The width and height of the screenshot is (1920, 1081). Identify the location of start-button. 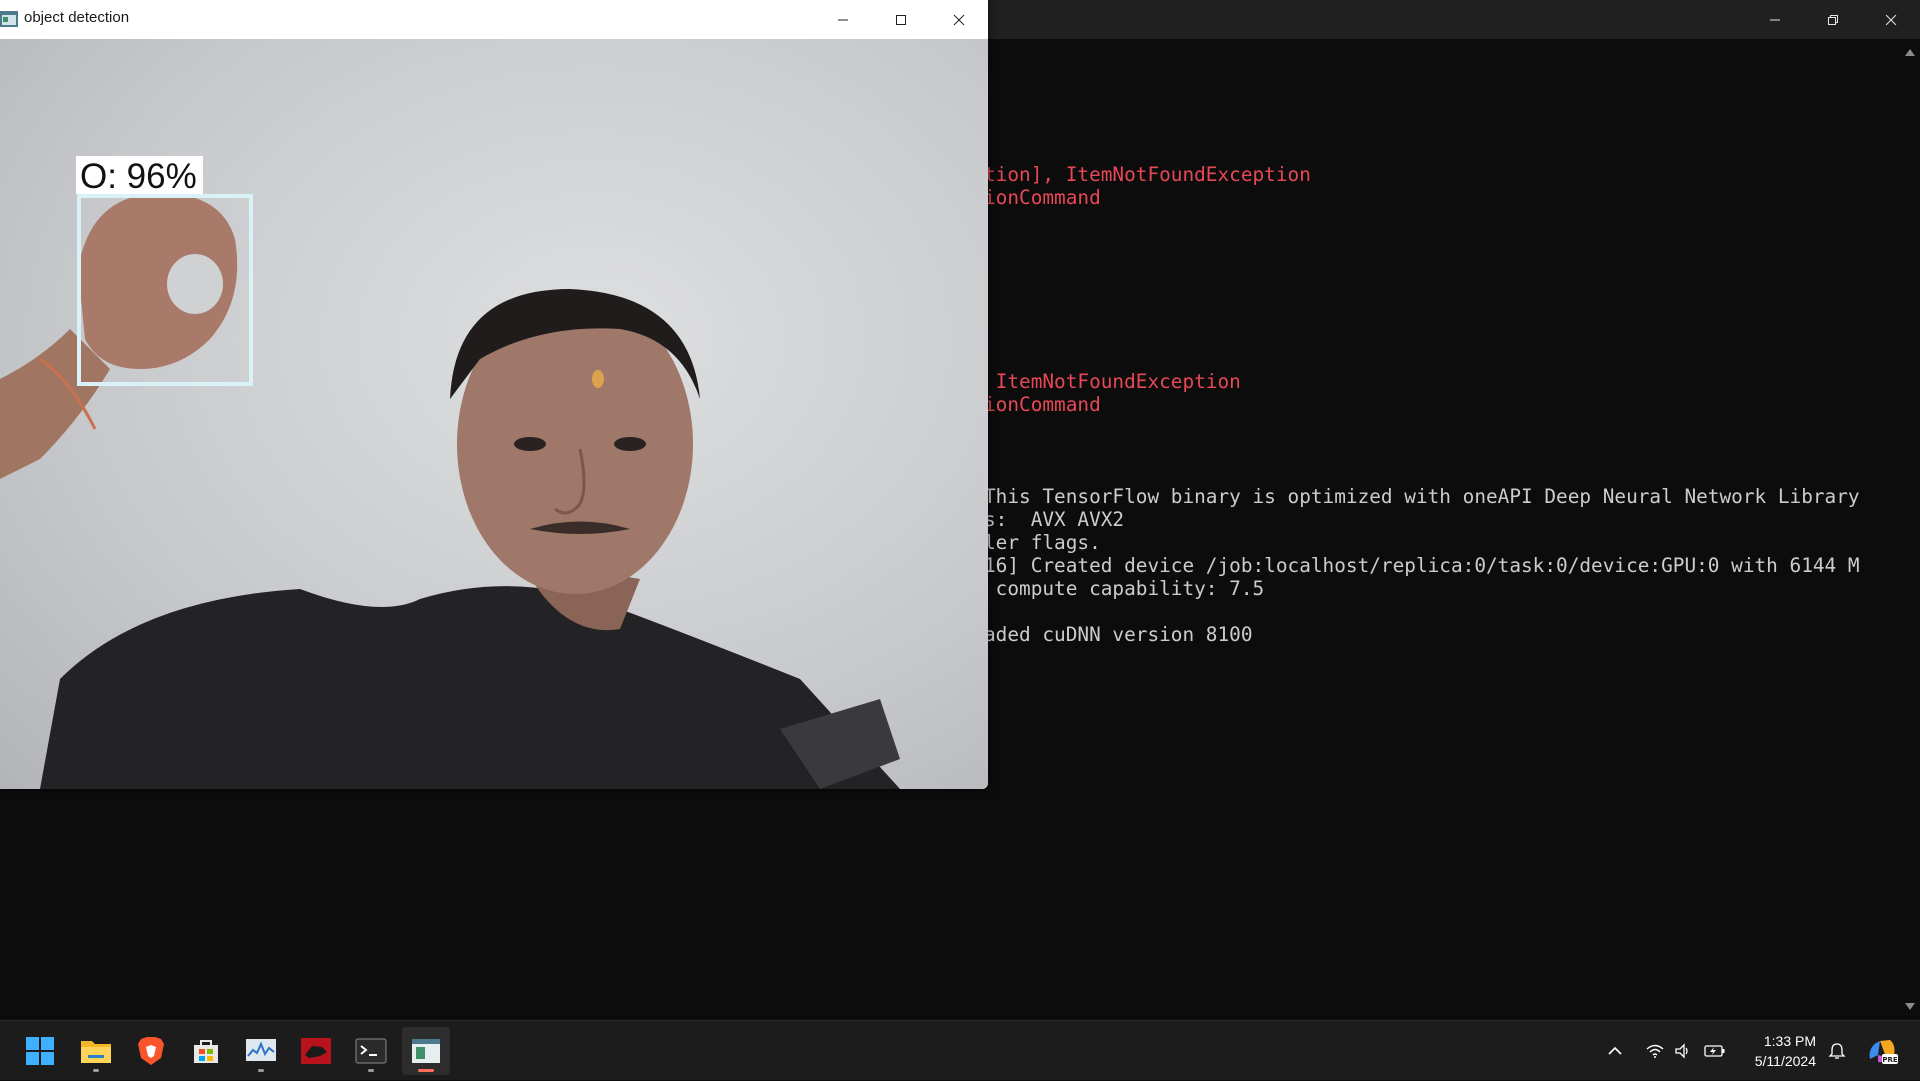
(40, 1051).